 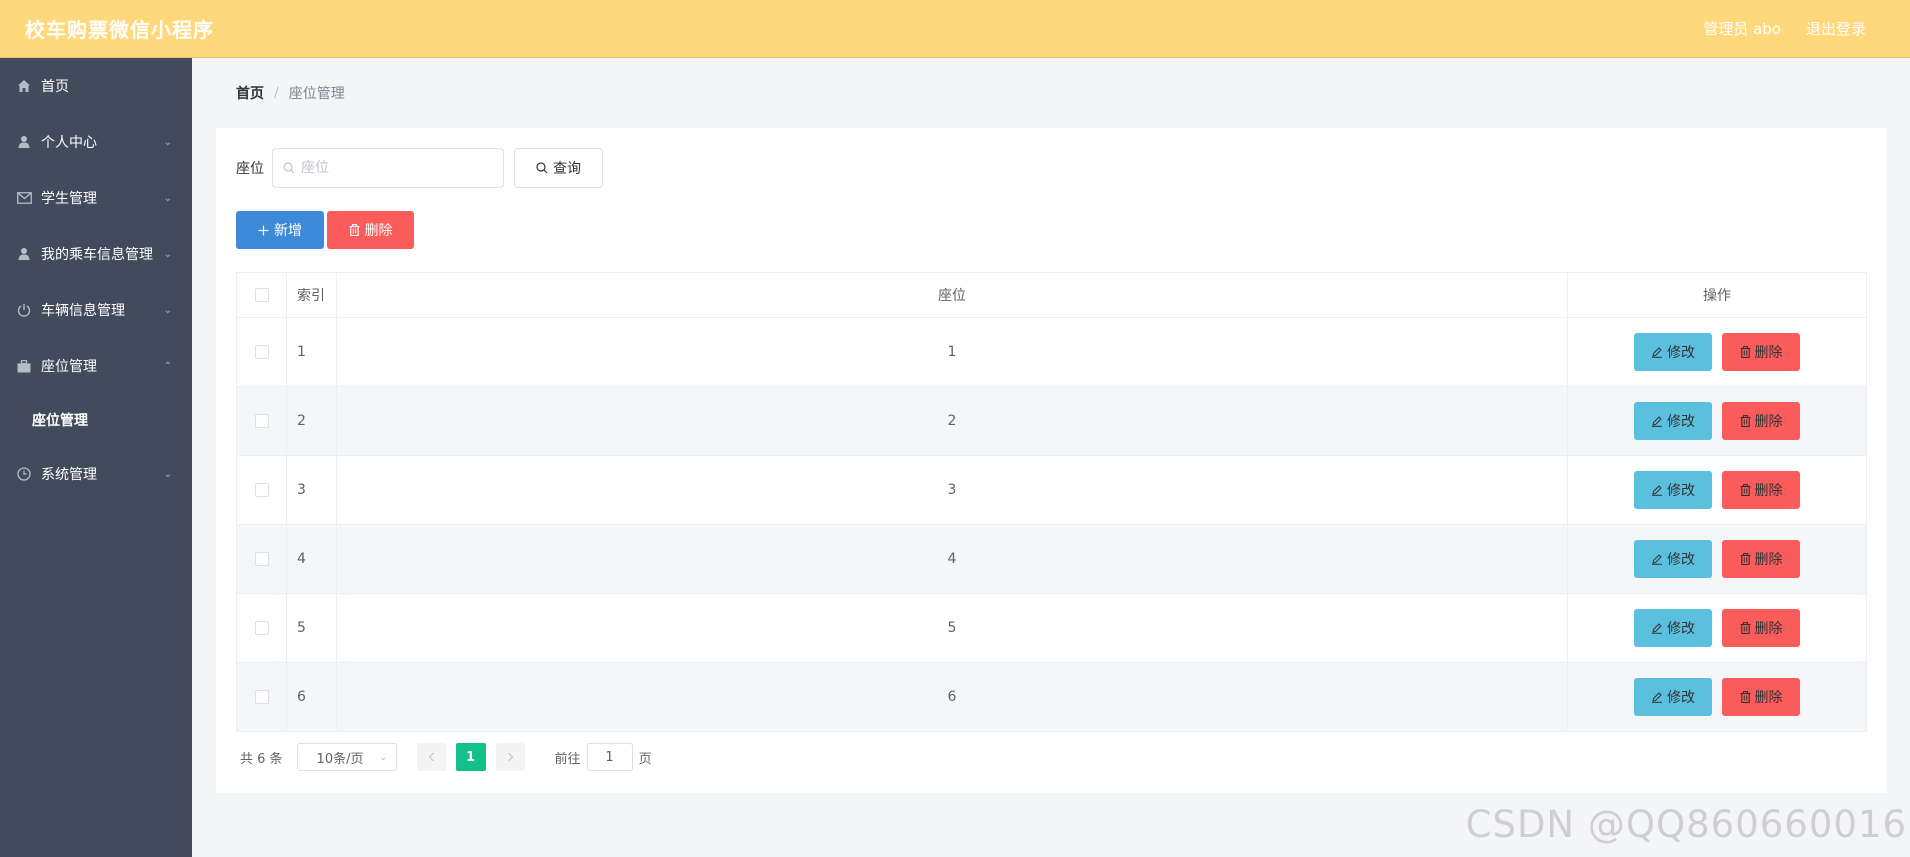 What do you see at coordinates (567, 759) in the screenshot?
I see `goto-label: 前往` at bounding box center [567, 759].